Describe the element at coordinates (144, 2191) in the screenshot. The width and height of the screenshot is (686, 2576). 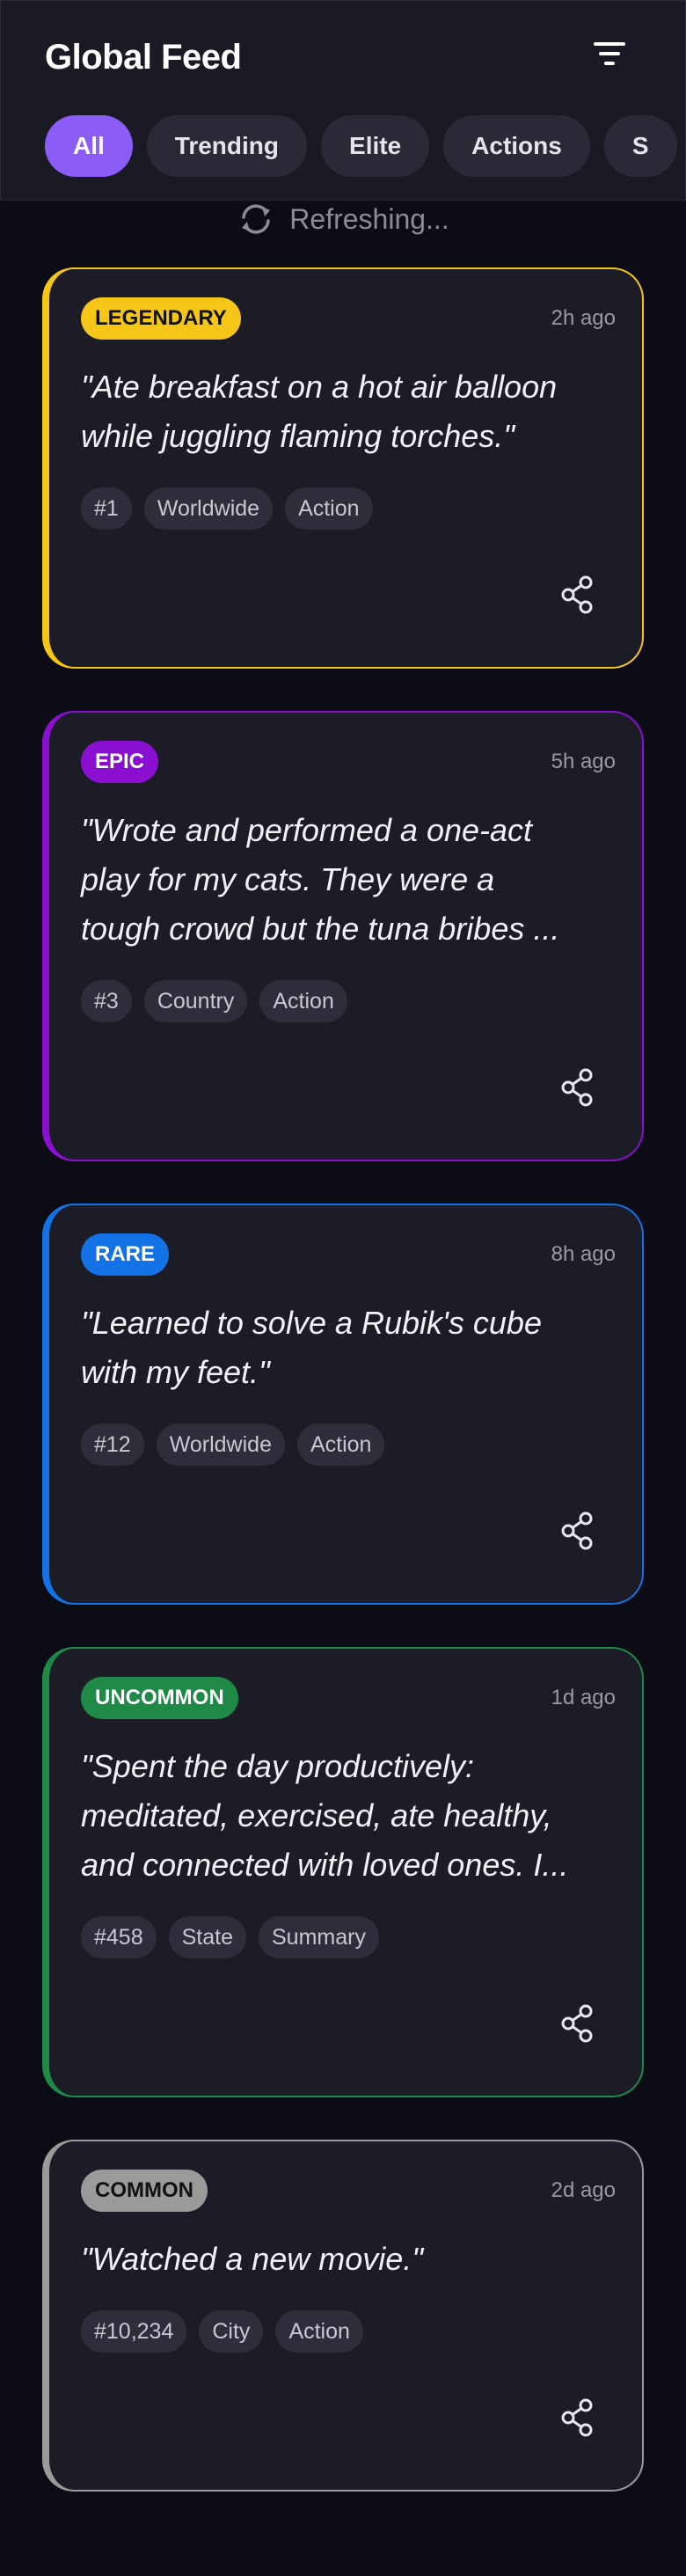
I see `rarity-badge: COMMON` at that location.